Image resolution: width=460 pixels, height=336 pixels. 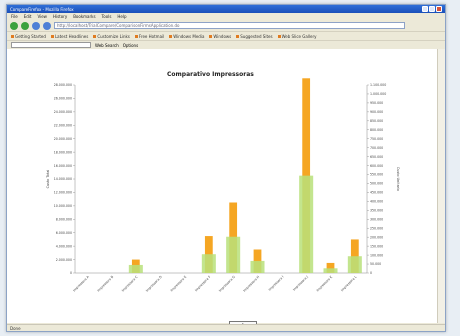 I want to click on y2-tick-label: 500.000, so click(x=376, y=184).